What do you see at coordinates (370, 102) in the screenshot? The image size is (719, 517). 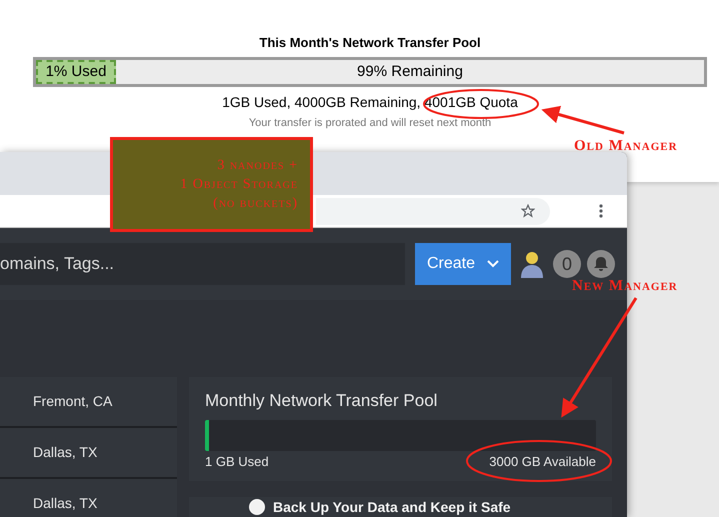 I see `transfer-summary: 1GB Used, 4000GB Remaining, 4001GB Quota` at bounding box center [370, 102].